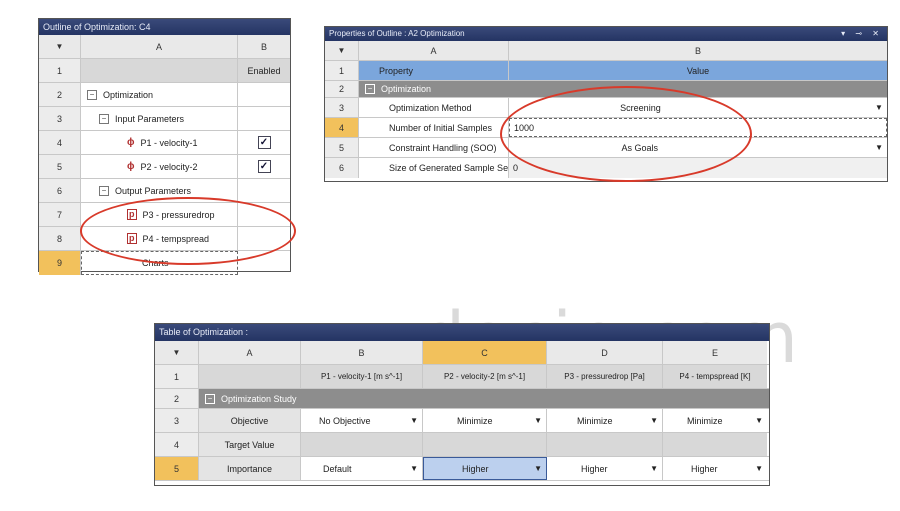 The image size is (900, 511). What do you see at coordinates (169, 166) in the screenshot?
I see `tree-label: P2 - velocity-2` at bounding box center [169, 166].